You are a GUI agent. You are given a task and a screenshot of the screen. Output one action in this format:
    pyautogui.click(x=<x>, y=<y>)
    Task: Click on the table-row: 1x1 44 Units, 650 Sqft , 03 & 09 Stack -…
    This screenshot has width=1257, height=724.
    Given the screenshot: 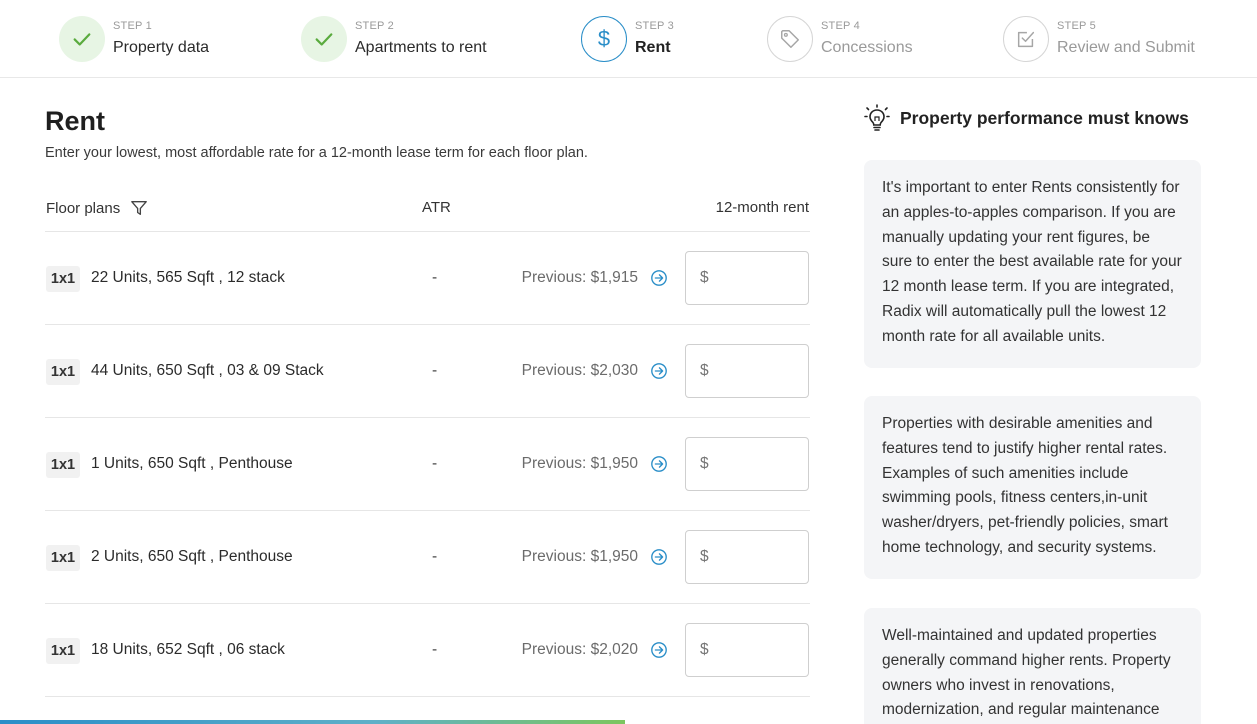 What is the action you would take?
    pyautogui.click(x=427, y=371)
    